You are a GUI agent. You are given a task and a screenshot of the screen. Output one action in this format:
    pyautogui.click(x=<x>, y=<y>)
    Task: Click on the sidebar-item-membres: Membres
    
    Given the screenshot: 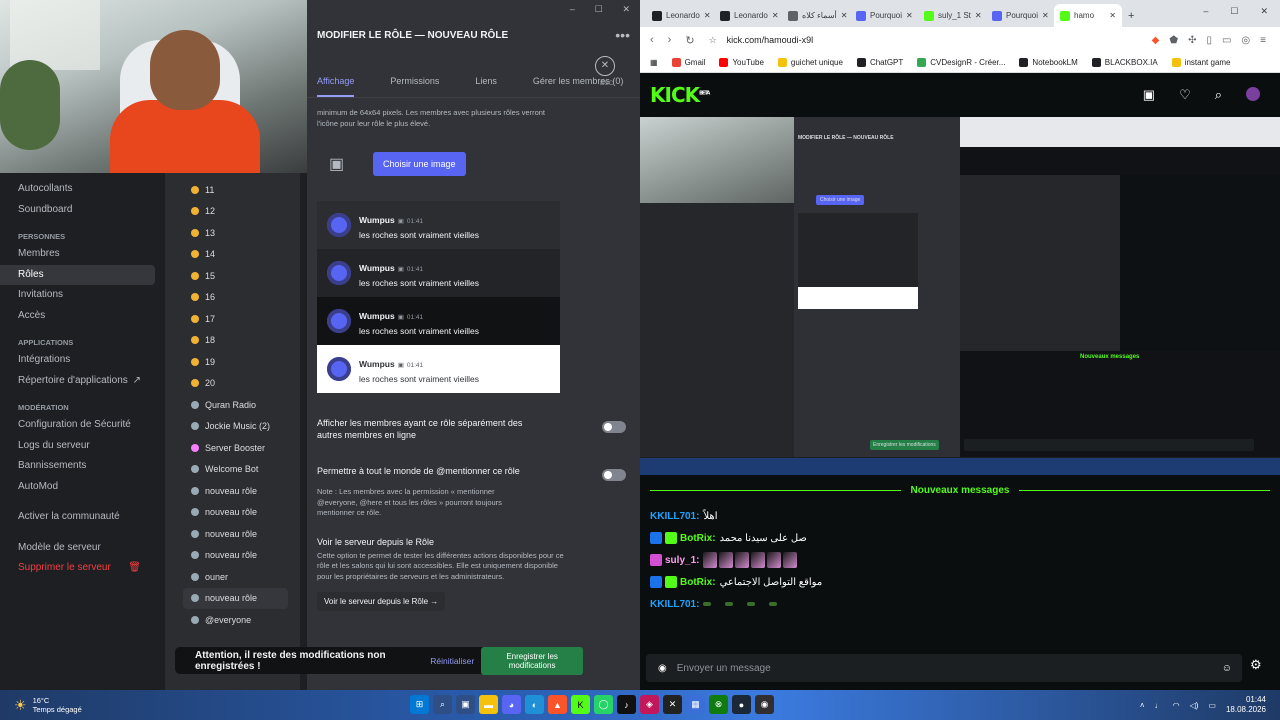 What is the action you would take?
    pyautogui.click(x=77, y=254)
    